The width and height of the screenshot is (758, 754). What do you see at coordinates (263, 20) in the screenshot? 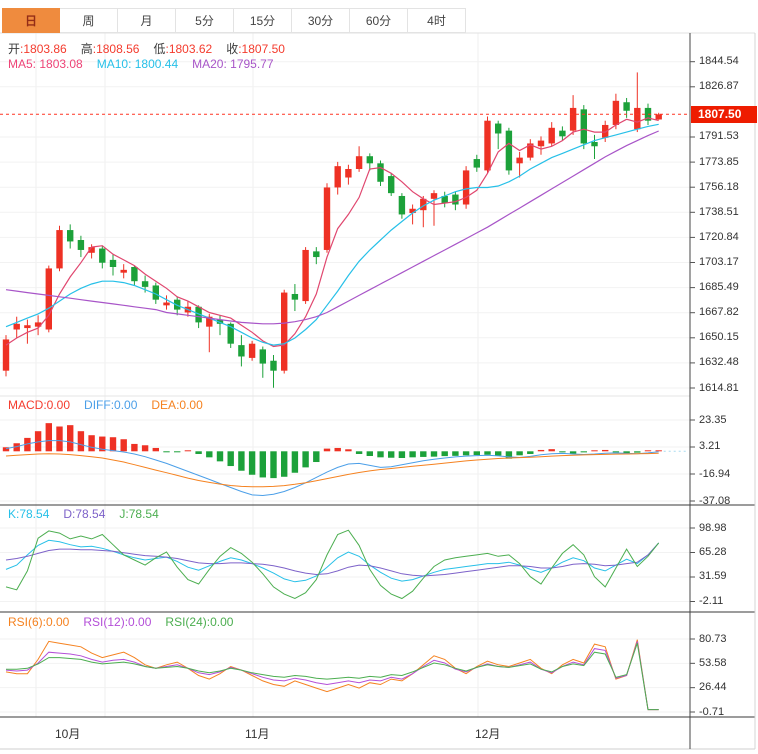
I see `interval-tab-5: 15分` at bounding box center [263, 20].